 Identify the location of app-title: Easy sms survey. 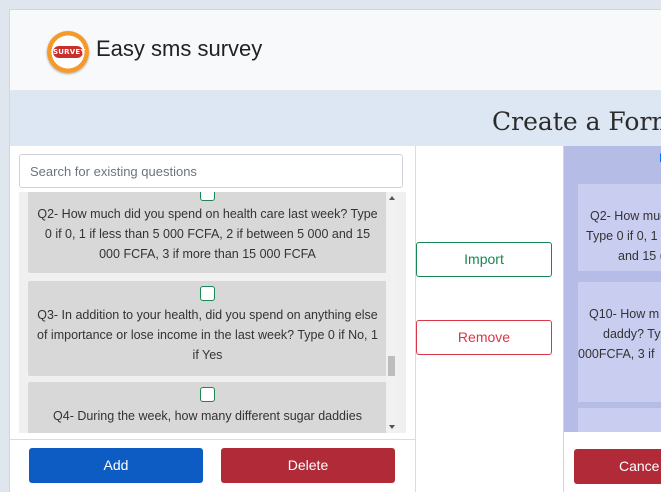
(179, 48).